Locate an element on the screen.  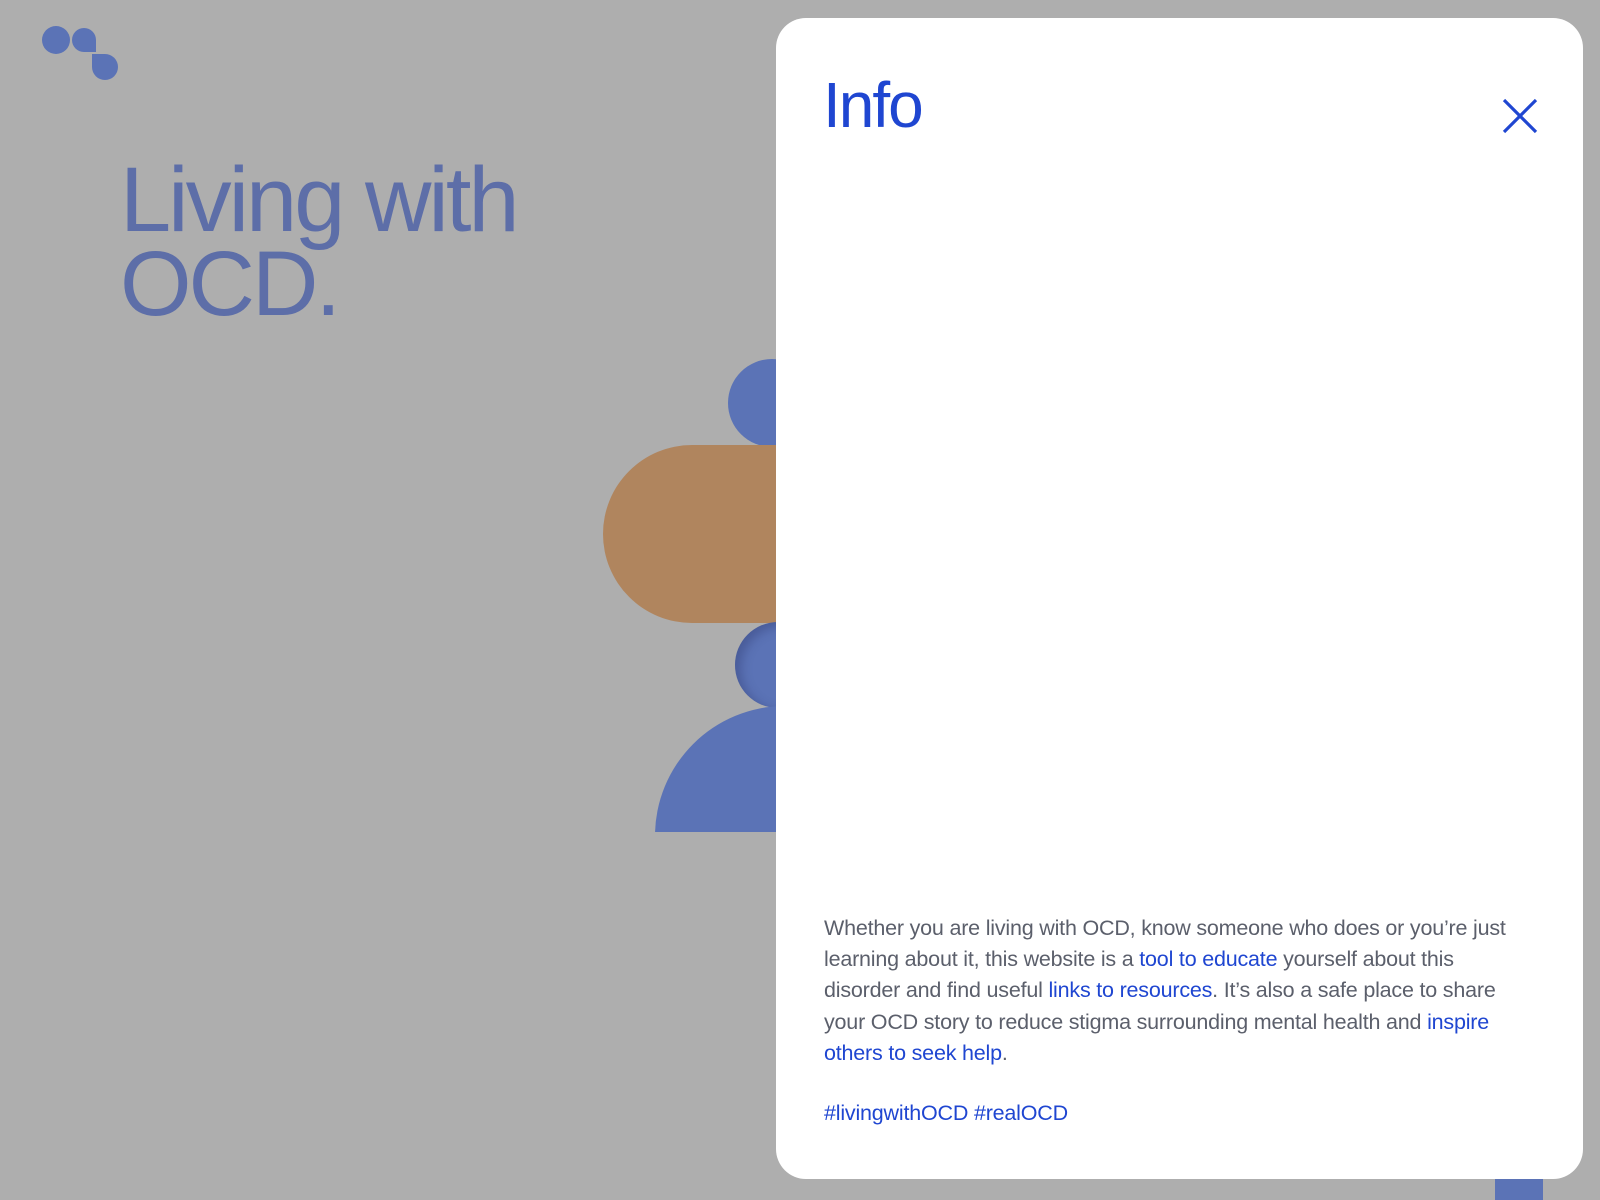
hashtag-livingwithocd: #livingwithOCD is located at coordinates (896, 1113).